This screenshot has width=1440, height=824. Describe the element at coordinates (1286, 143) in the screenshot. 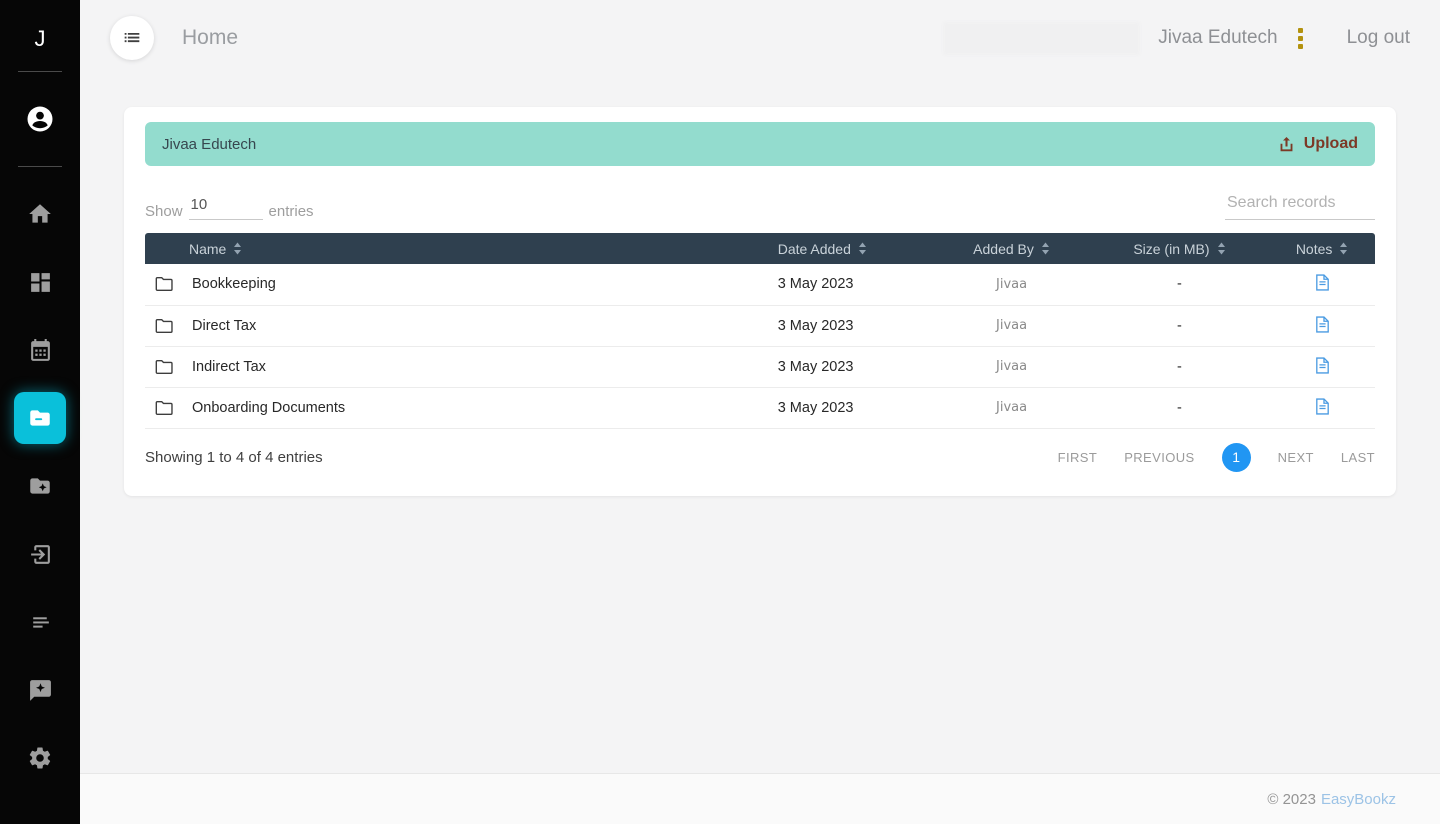

I see `upload-icon` at that location.